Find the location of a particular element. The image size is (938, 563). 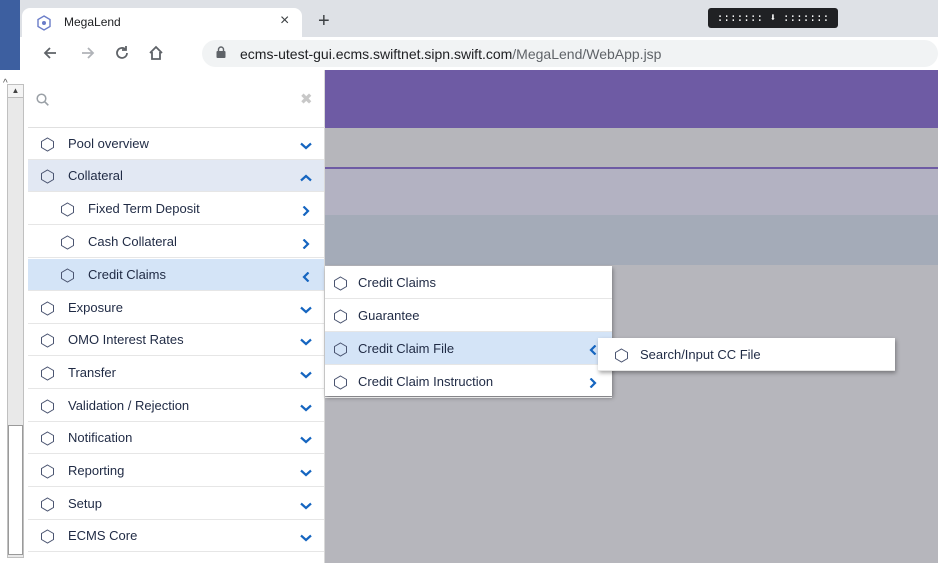

url-path: /MegaLend/WebApp.jsp is located at coordinates (587, 54).